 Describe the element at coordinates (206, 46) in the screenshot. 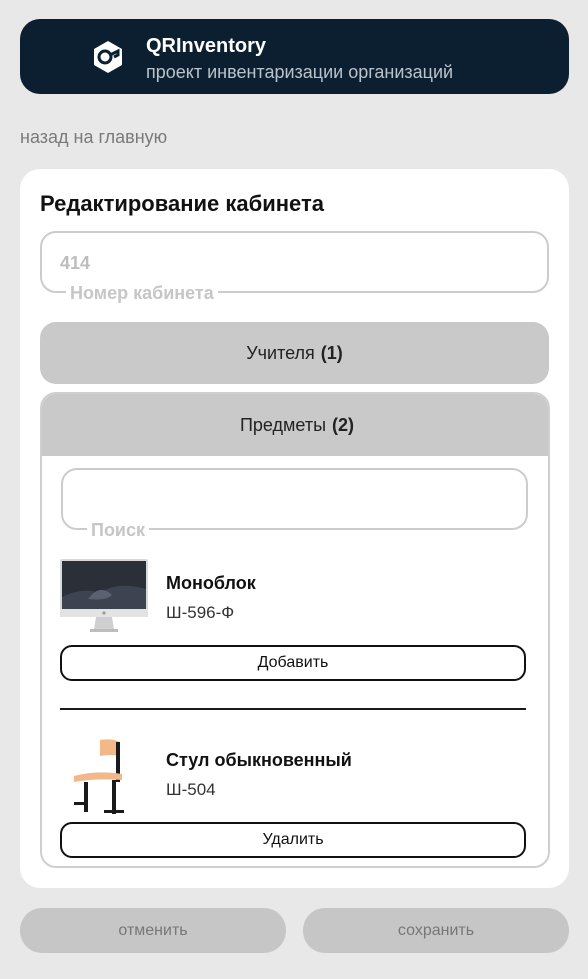

I see `app-name: QRInventory` at that location.